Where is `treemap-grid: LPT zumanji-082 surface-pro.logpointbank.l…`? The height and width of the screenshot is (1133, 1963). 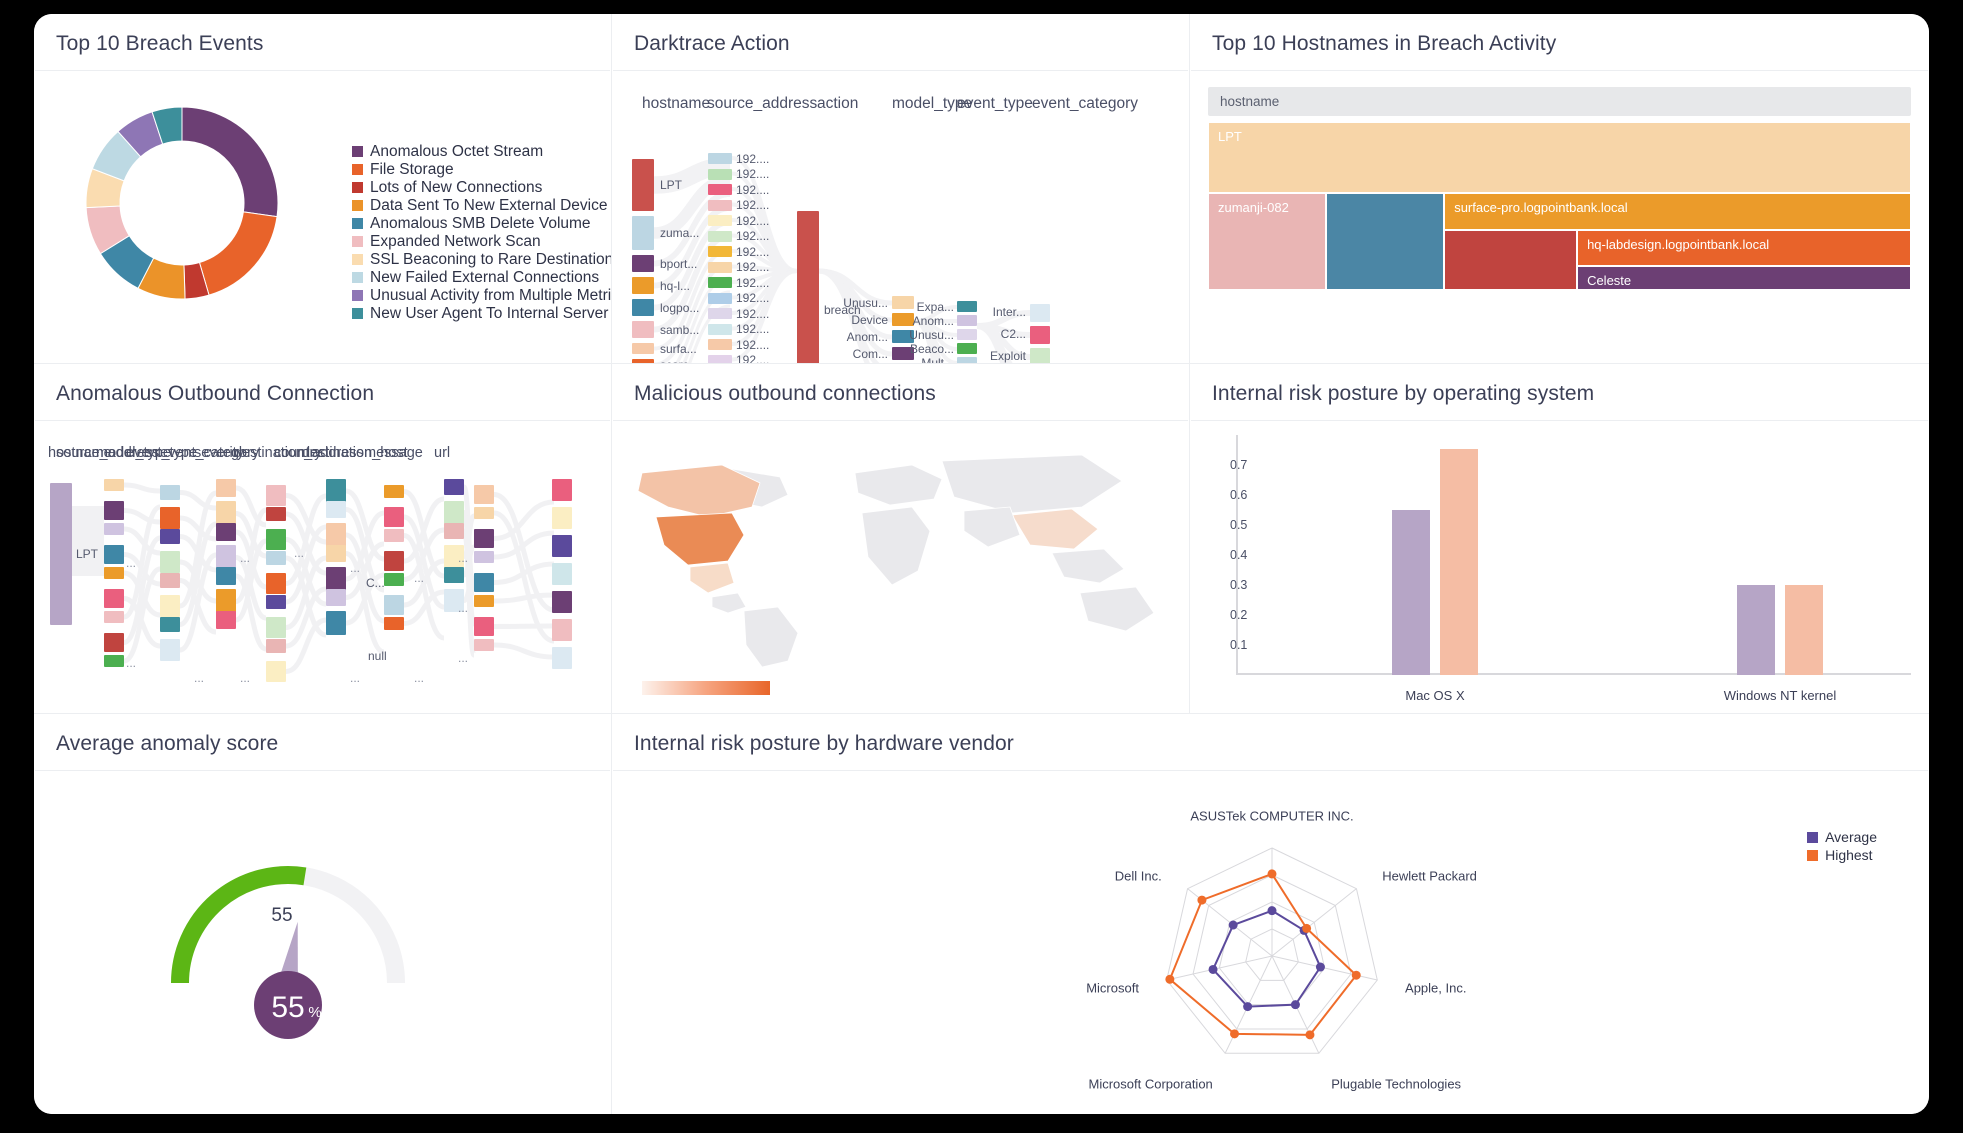
treemap-grid: LPT zumanji-082 surface-pro.logpointbank.l… is located at coordinates (1559, 206).